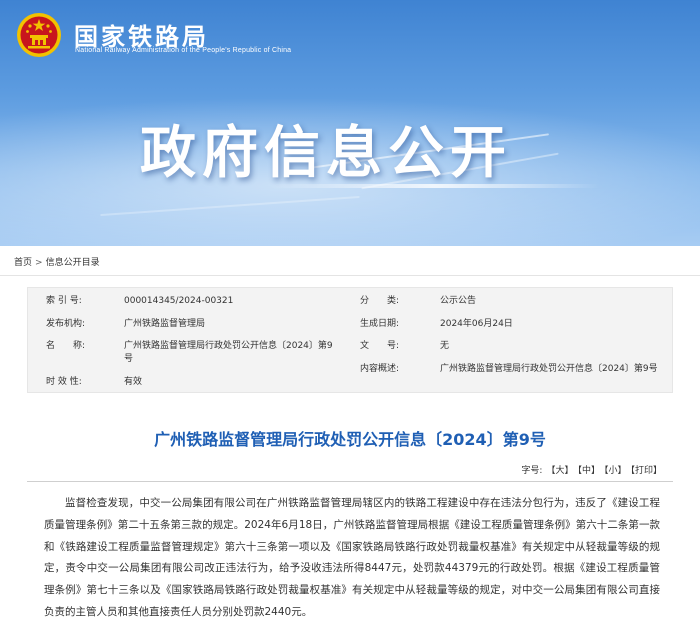 Image resolution: width=700 pixels, height=637 pixels. I want to click on national-emblem-icon, so click(39, 35).